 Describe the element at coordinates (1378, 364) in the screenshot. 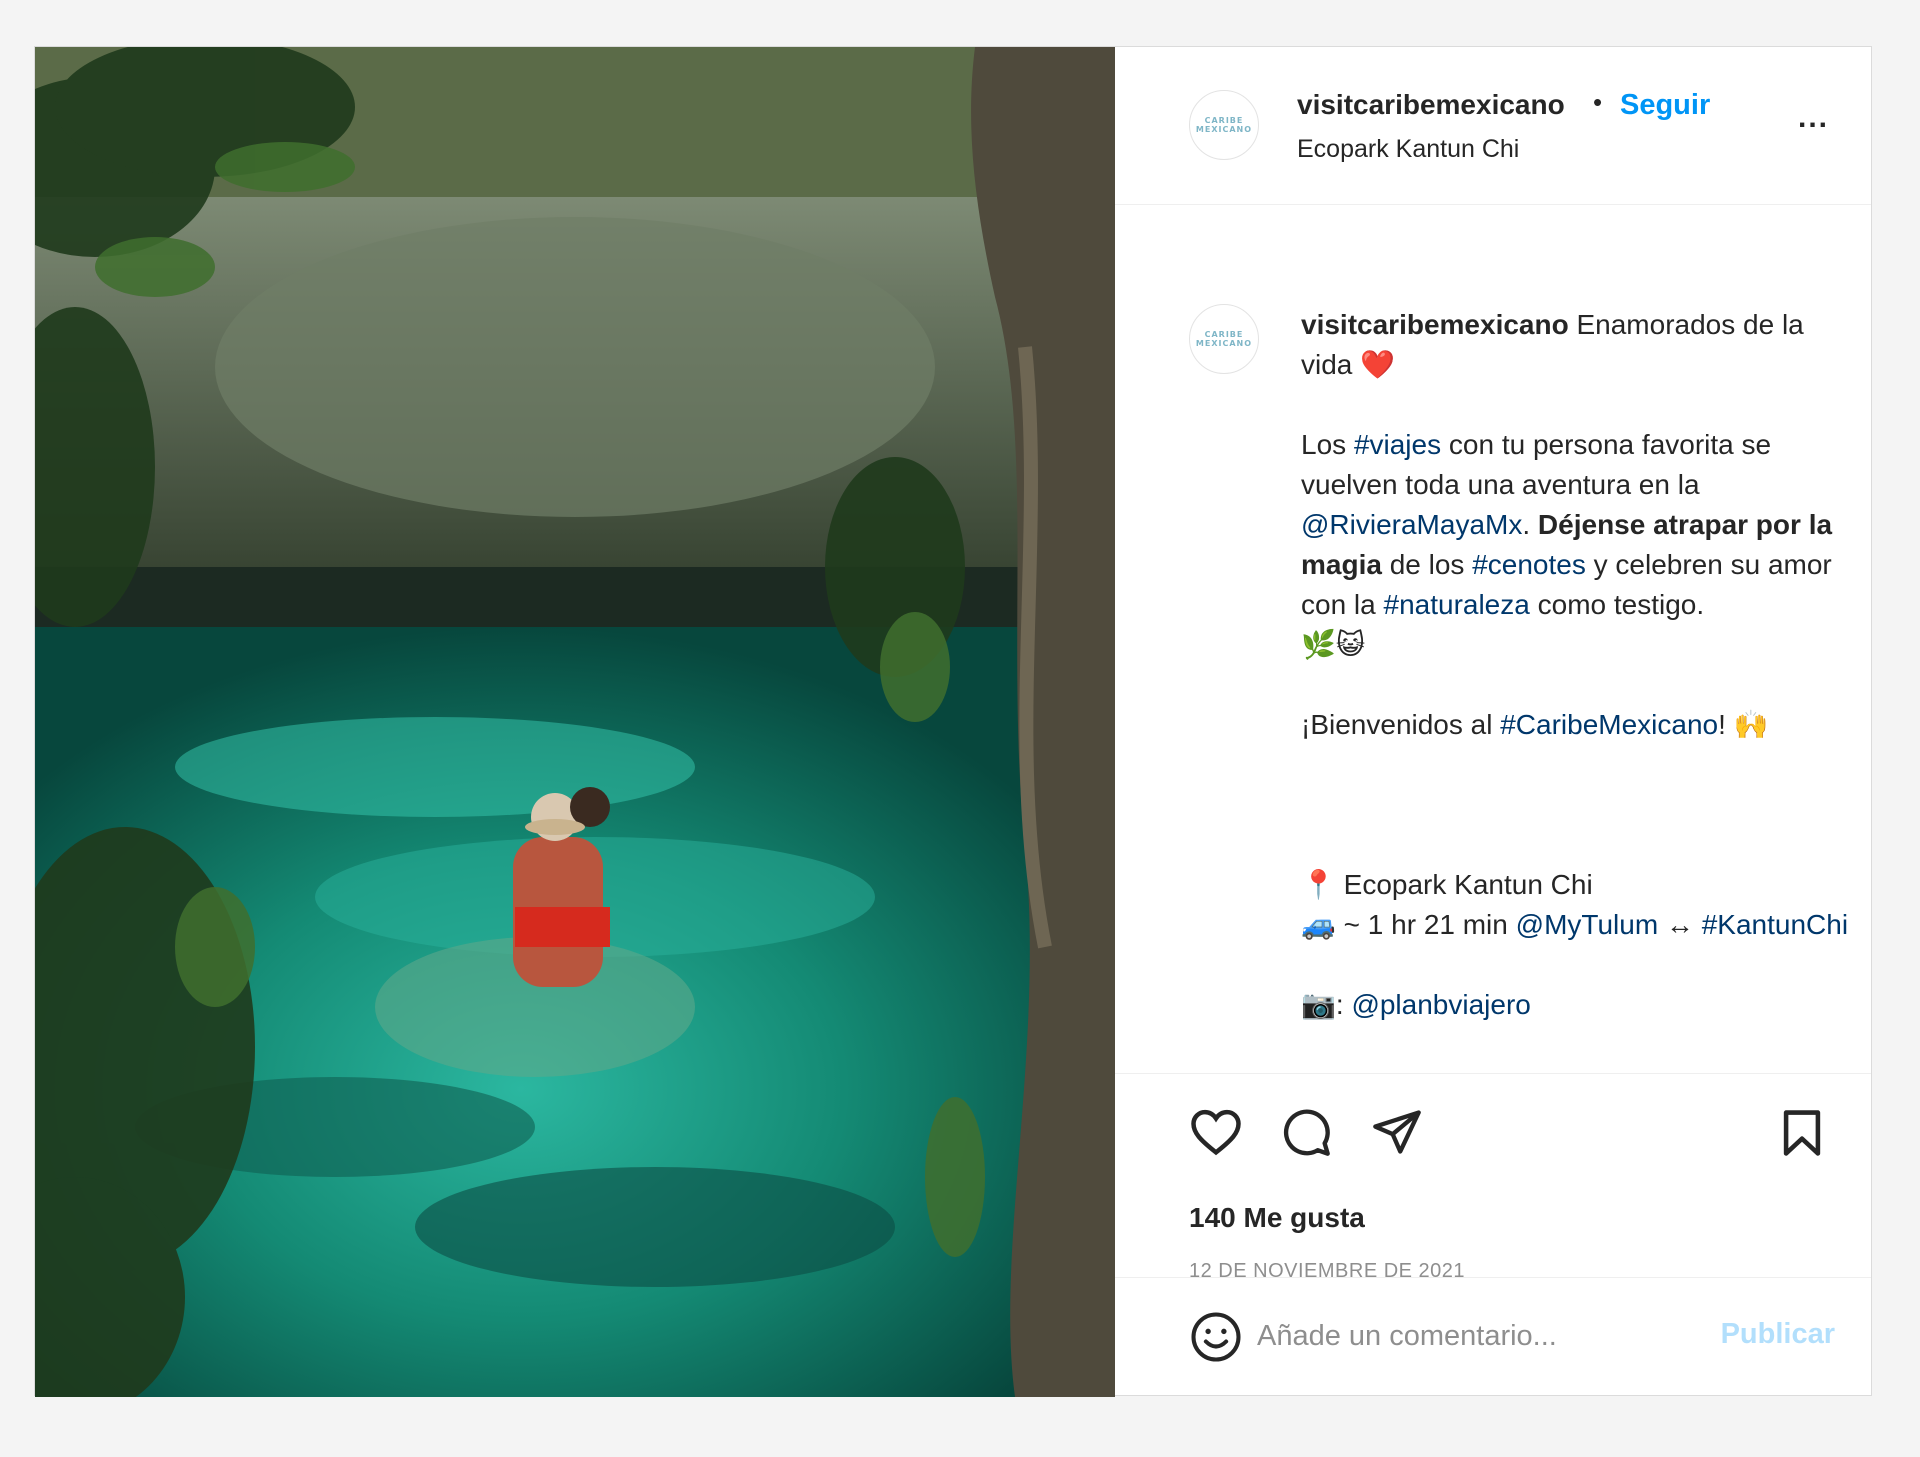

I see `heart-emoji: ❤️` at that location.